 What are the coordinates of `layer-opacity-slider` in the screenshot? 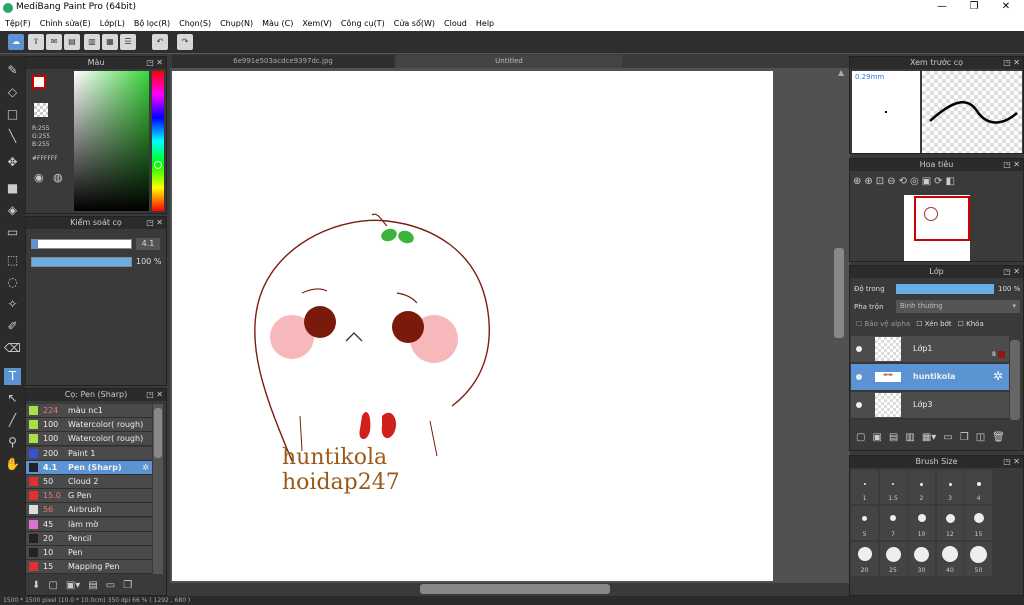 It's located at (945, 289).